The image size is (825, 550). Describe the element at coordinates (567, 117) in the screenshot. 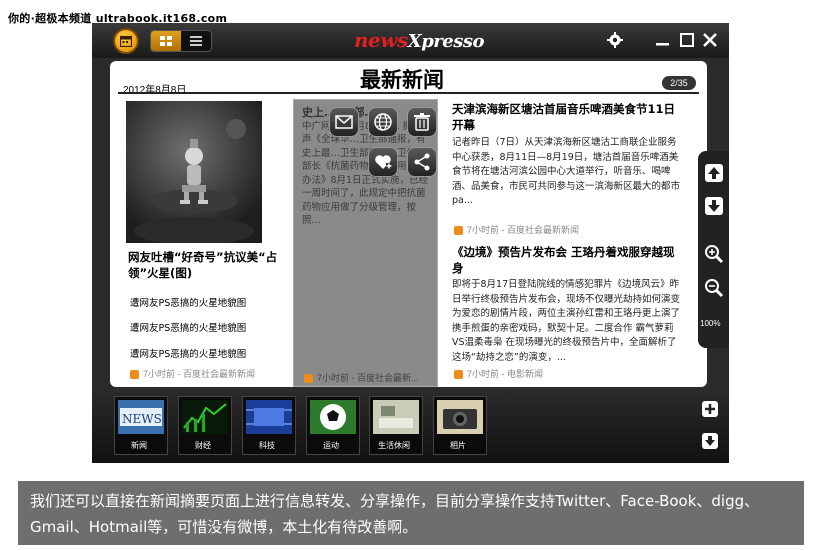

I see `col3-article1-title: 天津滨海新区塘沽首届音乐啤酒美食节11日开幕` at that location.